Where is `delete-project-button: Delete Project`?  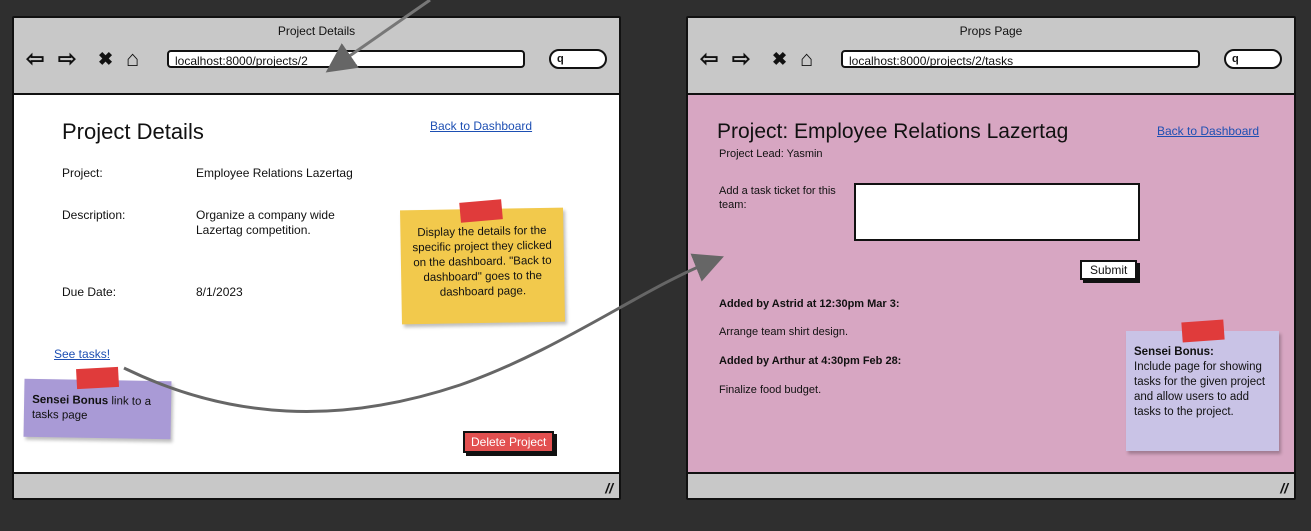 delete-project-button: Delete Project is located at coordinates (509, 442).